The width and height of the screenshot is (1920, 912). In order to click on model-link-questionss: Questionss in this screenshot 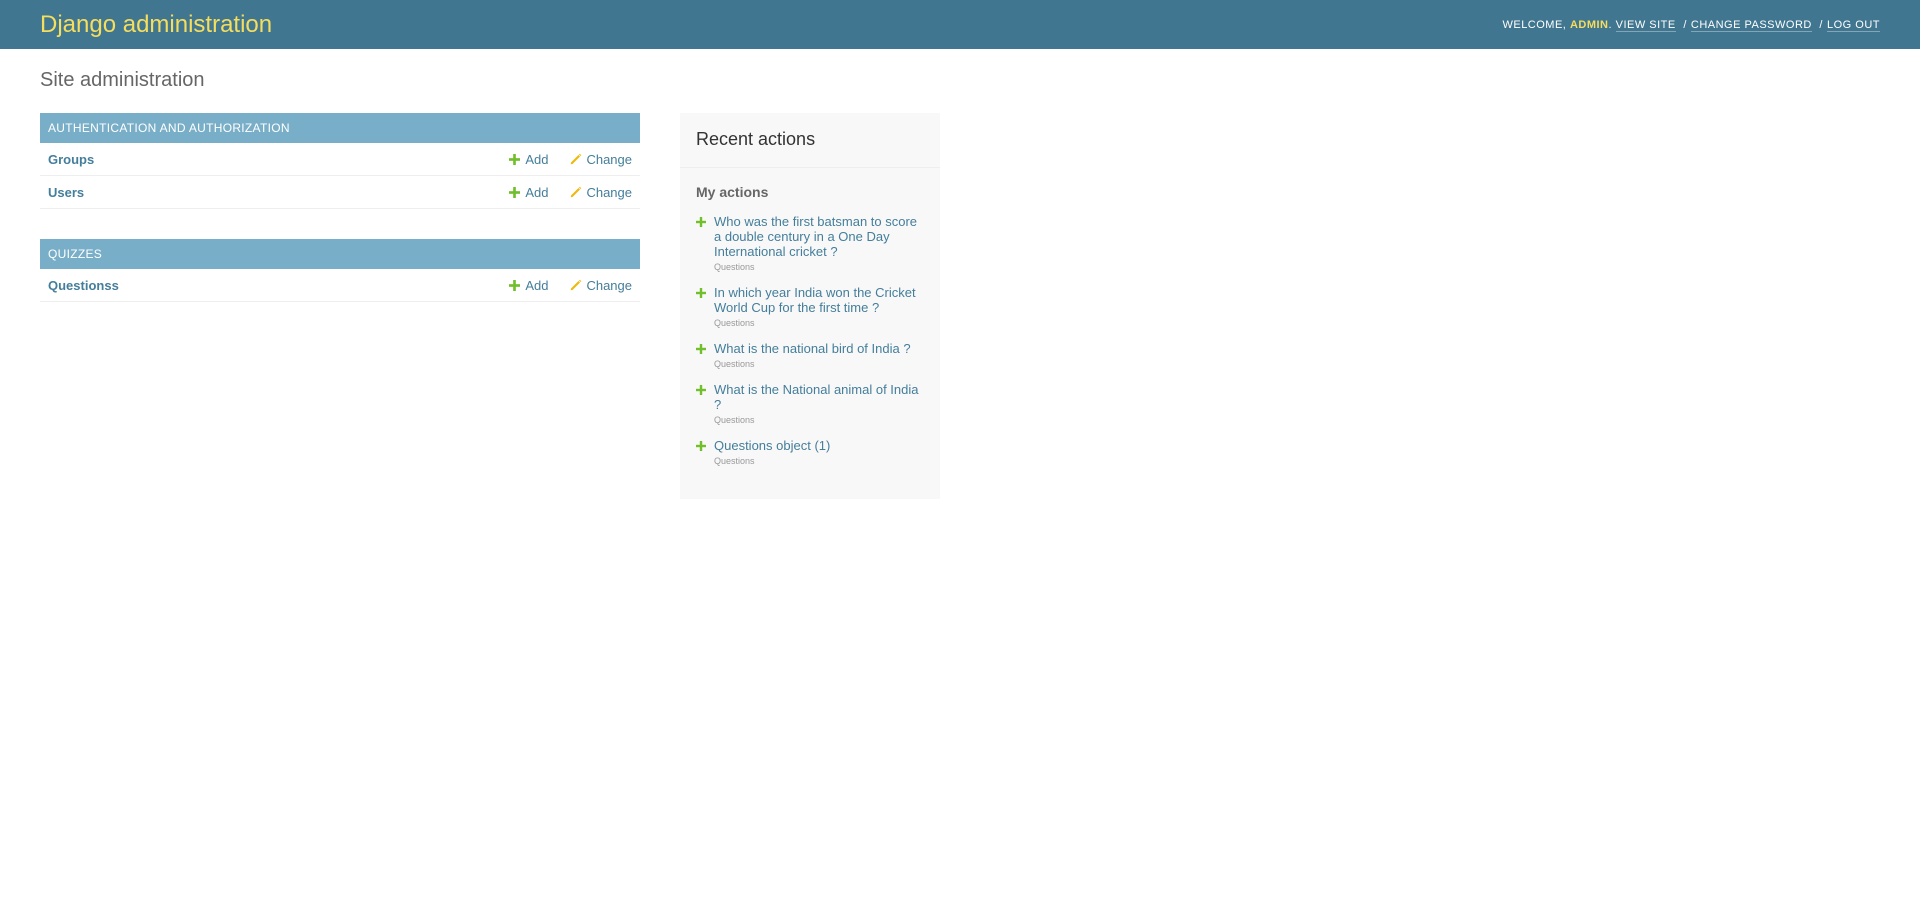, I will do `click(267, 285)`.